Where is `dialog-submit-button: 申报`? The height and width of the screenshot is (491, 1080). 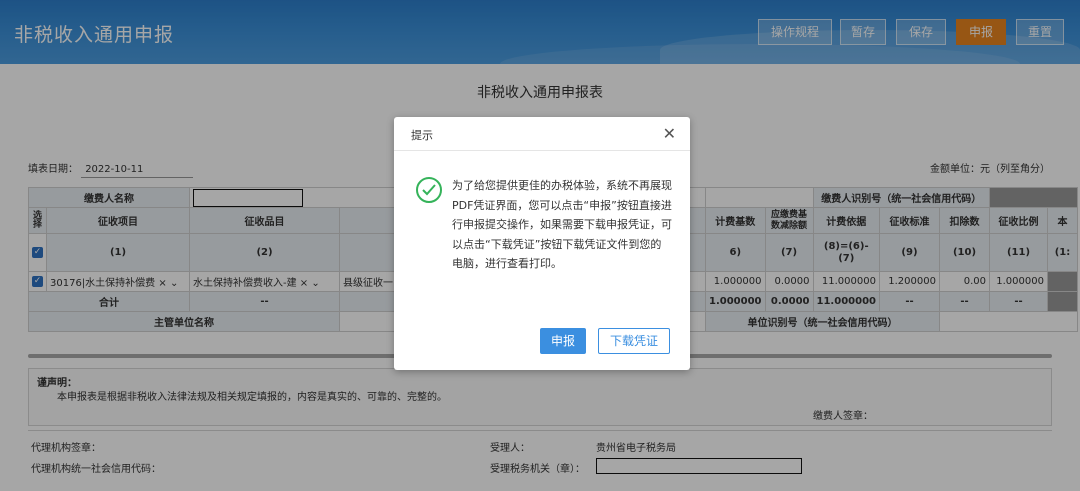
dialog-submit-button: 申报 is located at coordinates (563, 341).